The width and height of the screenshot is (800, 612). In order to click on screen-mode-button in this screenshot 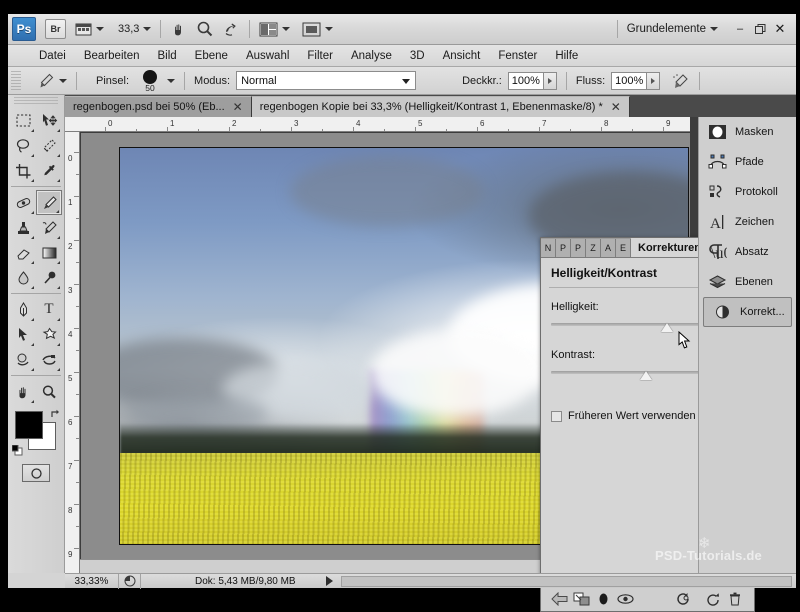, I will do `click(318, 29)`.